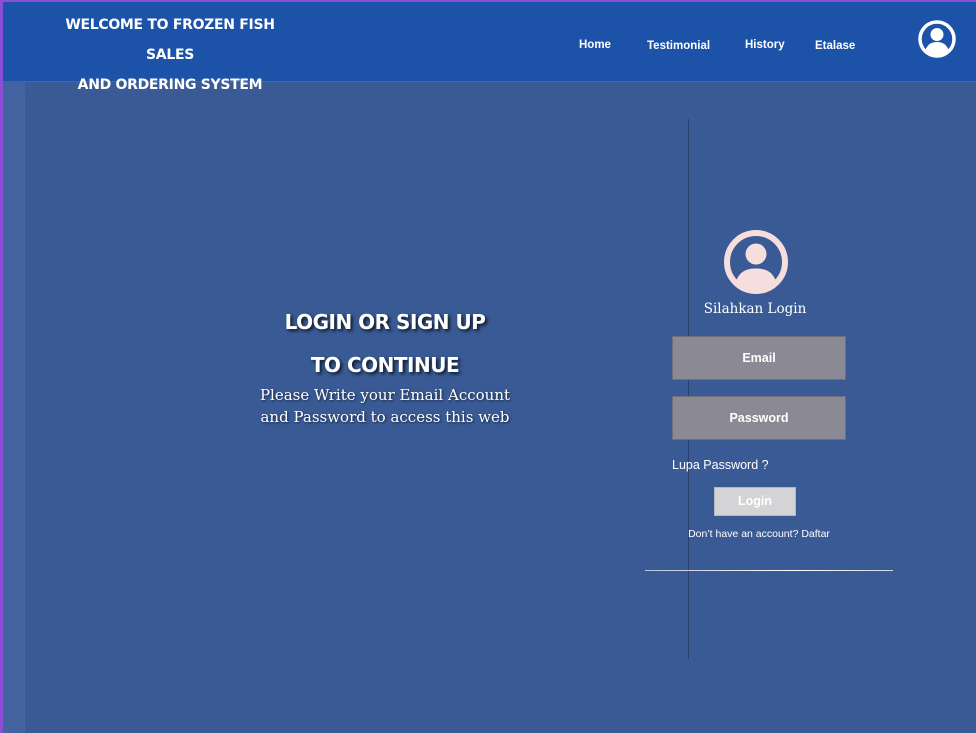 This screenshot has width=976, height=733. I want to click on left-edge-strip, so click(14, 407).